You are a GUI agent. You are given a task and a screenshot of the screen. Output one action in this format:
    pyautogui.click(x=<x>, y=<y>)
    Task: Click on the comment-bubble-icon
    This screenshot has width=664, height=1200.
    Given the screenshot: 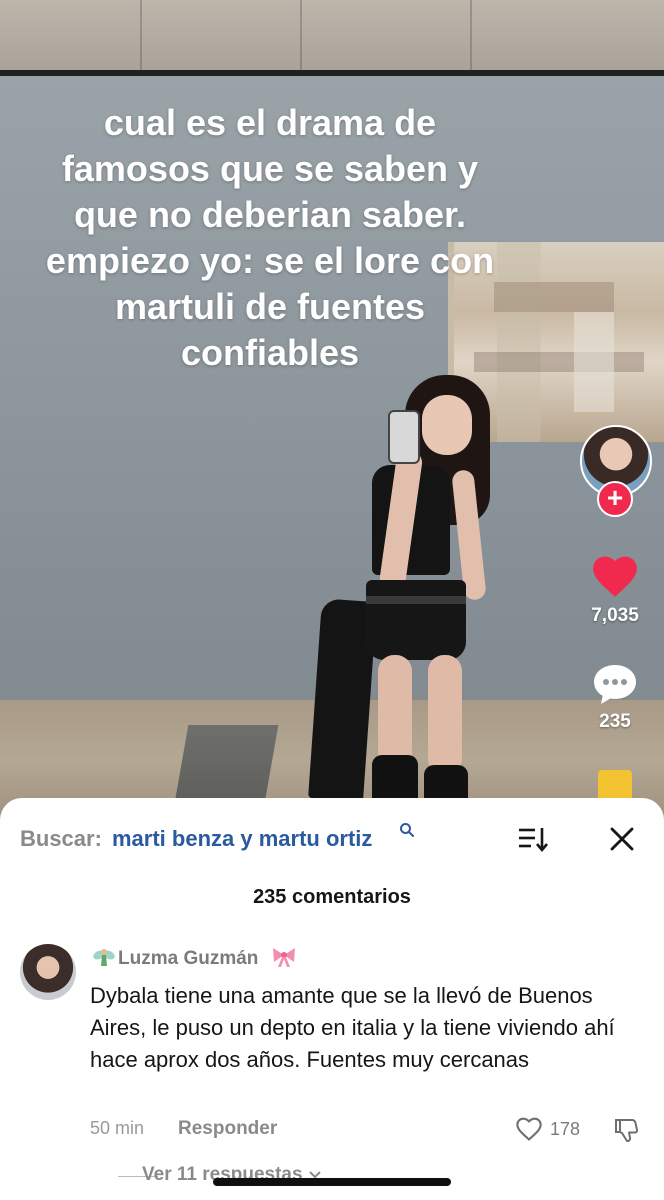 What is the action you would take?
    pyautogui.click(x=615, y=684)
    